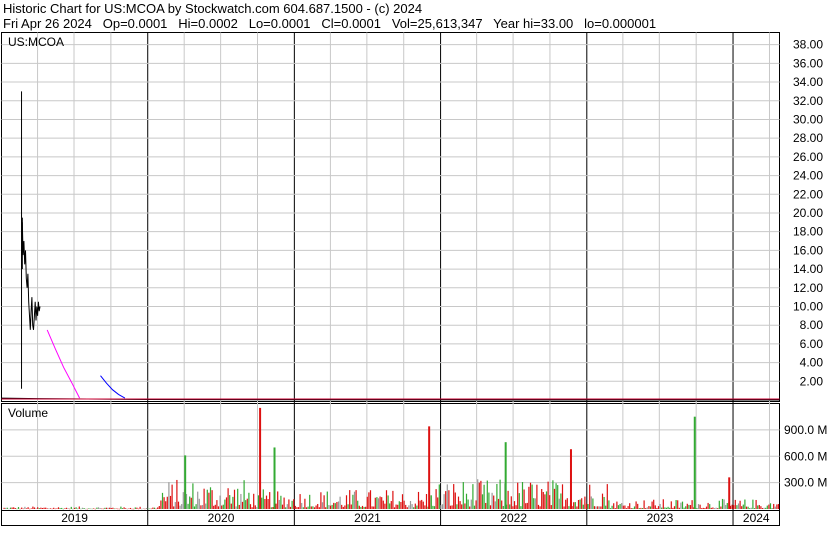 Image resolution: width=830 pixels, height=543 pixels. What do you see at coordinates (812, 381) in the screenshot?
I see `price-tick-label: 2.00` at bounding box center [812, 381].